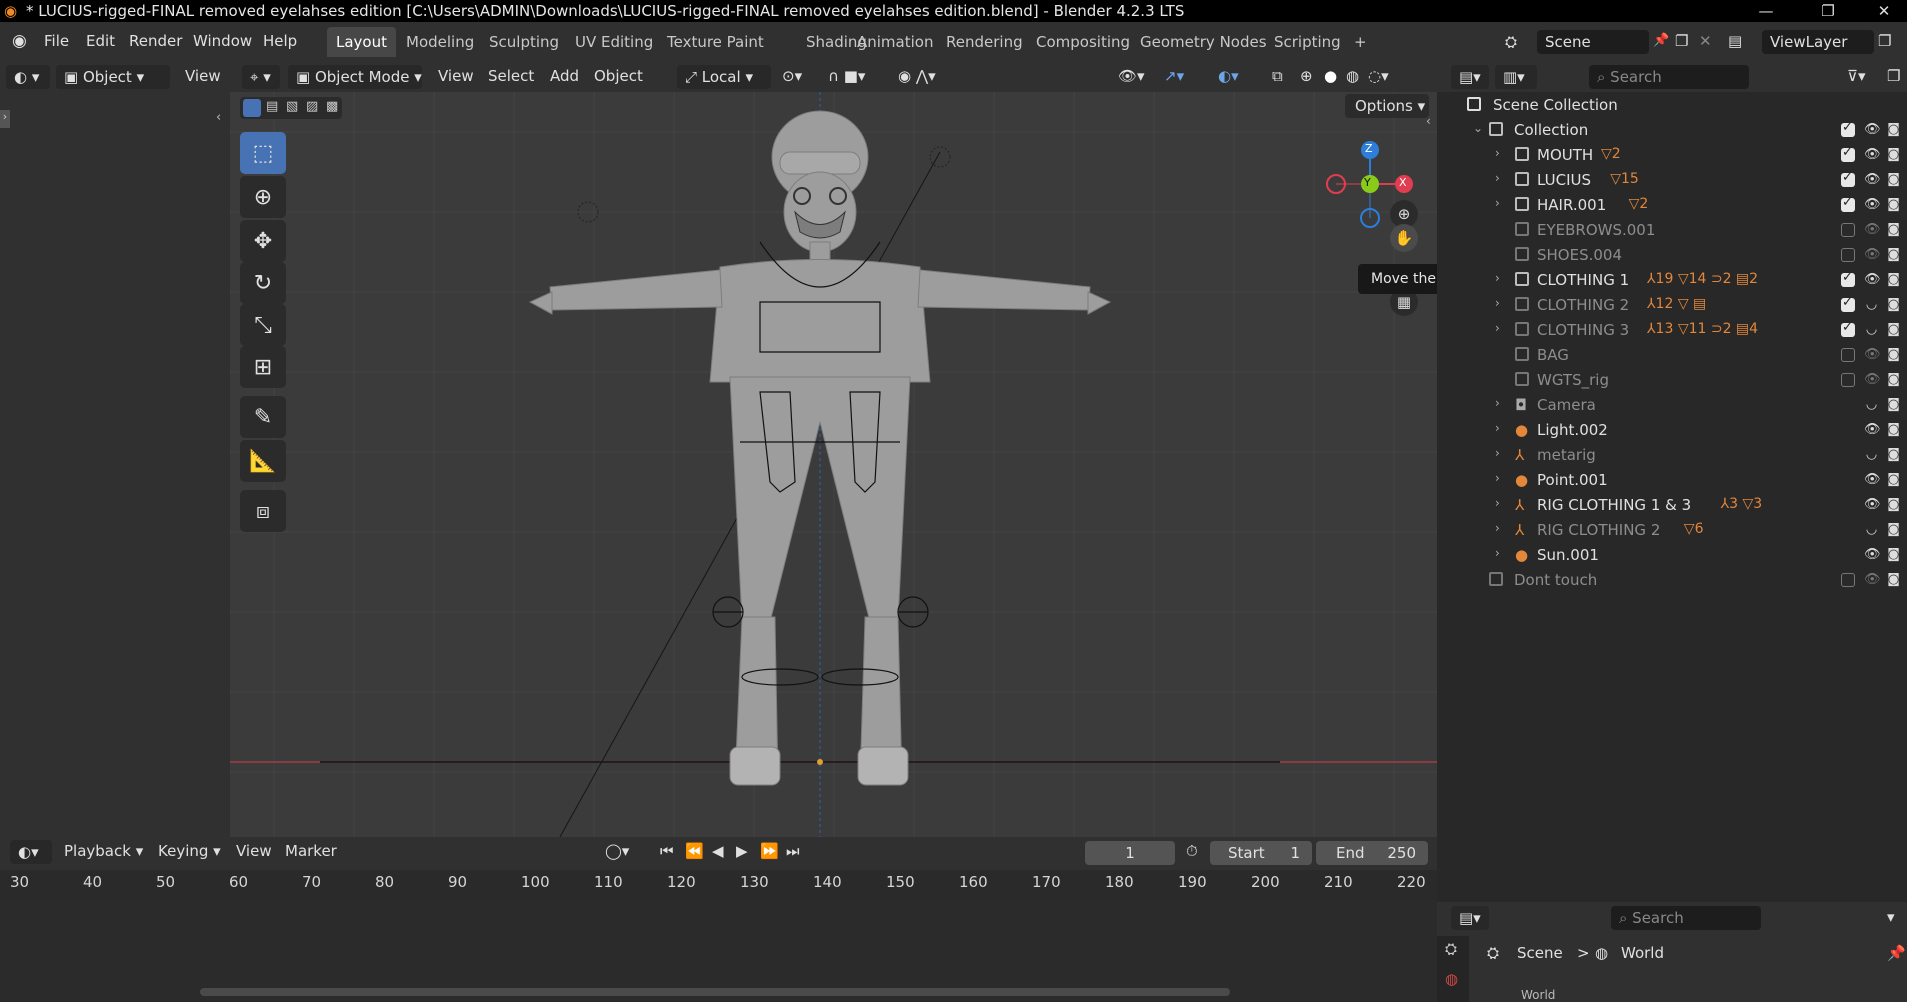 Image resolution: width=1907 pixels, height=1002 pixels. Describe the element at coordinates (361, 42) in the screenshot. I see `tab-layout: Layout` at that location.